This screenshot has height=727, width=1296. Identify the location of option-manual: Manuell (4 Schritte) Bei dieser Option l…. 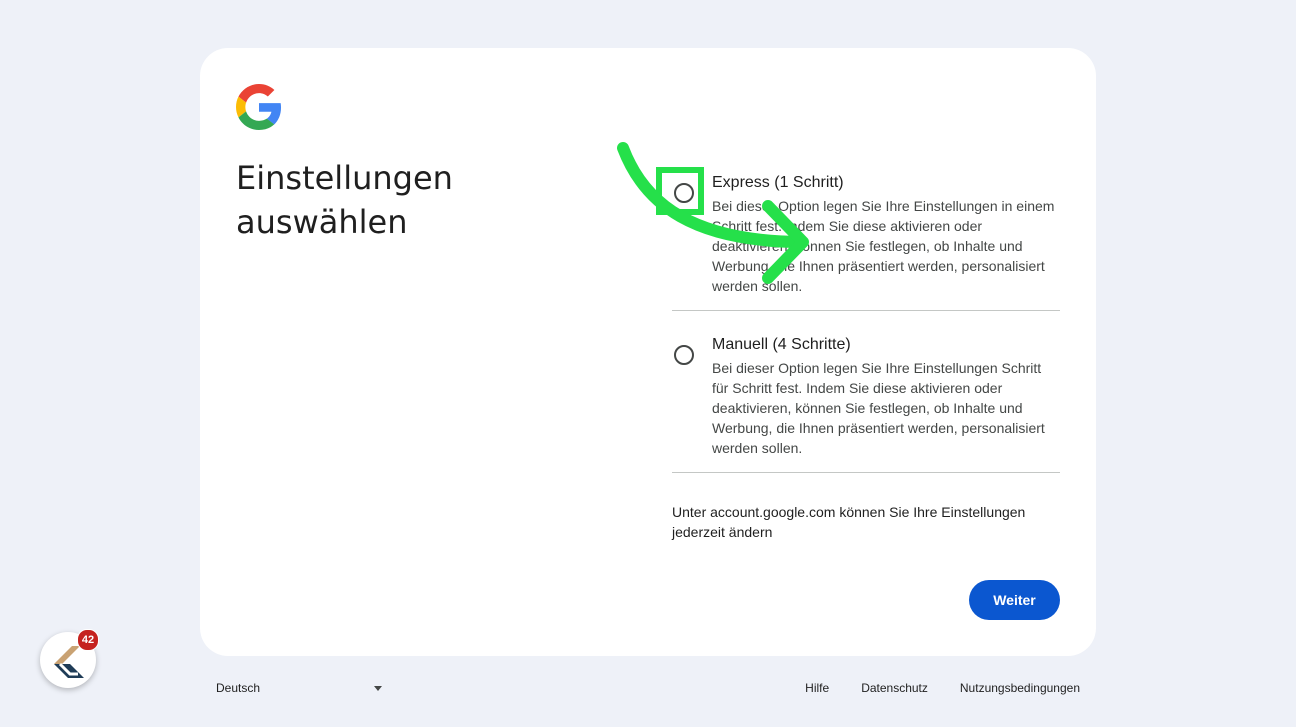
(866, 404).